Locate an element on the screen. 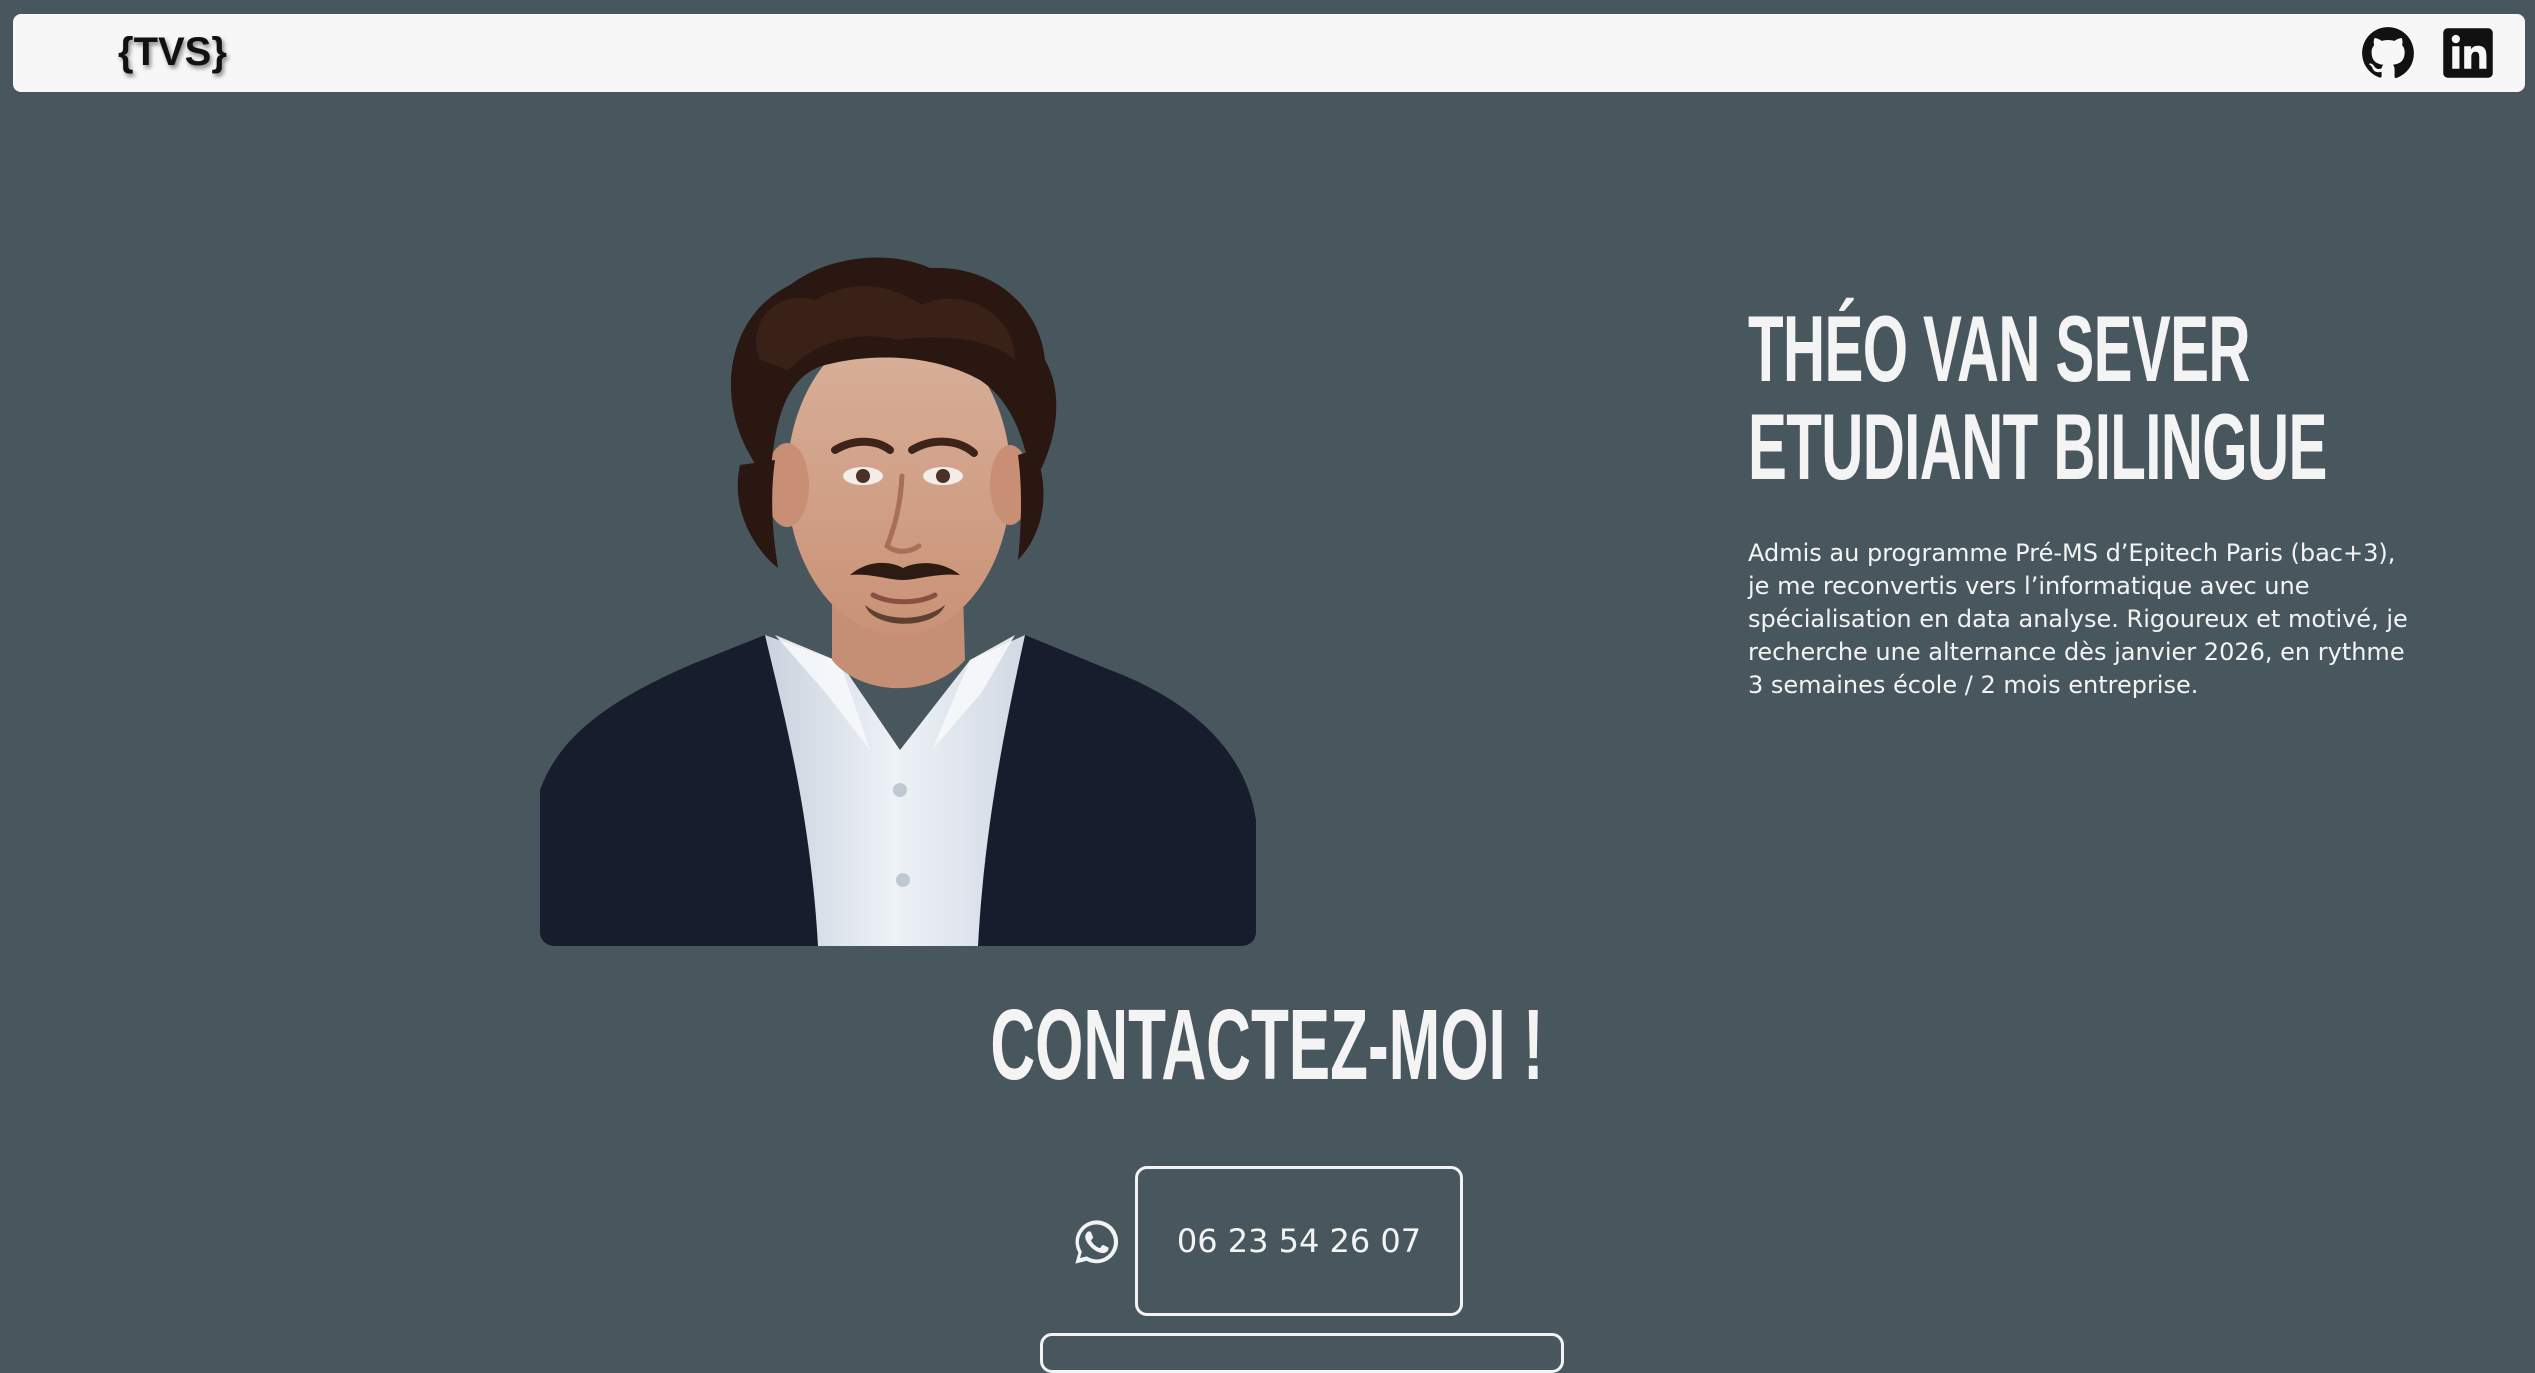  contact-next-button is located at coordinates (1302, 1353).